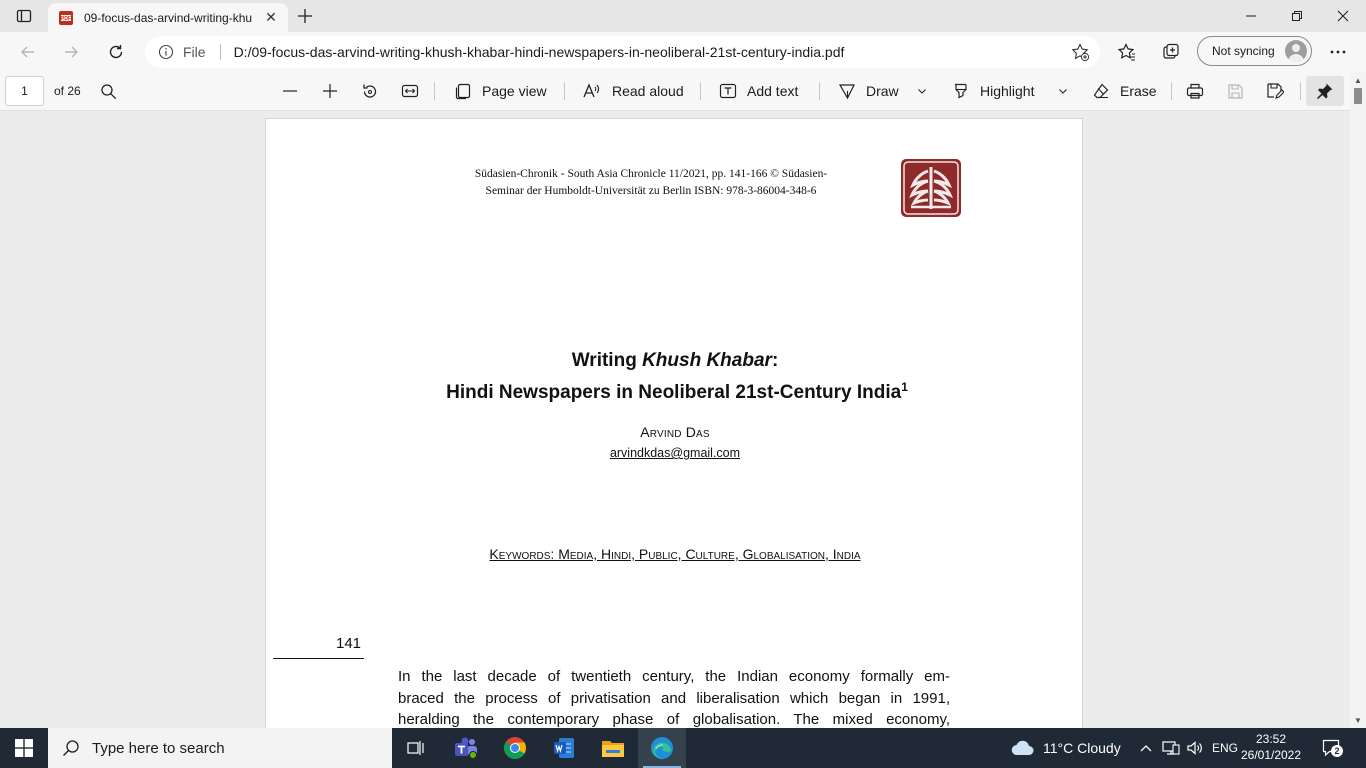 The height and width of the screenshot is (768, 1366). Describe the element at coordinates (1271, 747) in the screenshot. I see `system-clock: 23:52 26/01/2022` at that location.